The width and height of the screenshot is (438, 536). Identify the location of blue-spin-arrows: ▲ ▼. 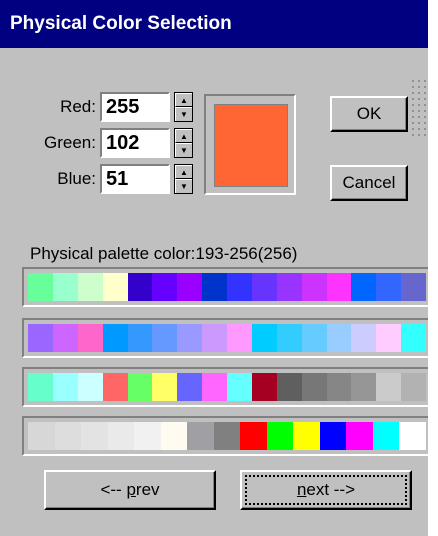
(183, 179).